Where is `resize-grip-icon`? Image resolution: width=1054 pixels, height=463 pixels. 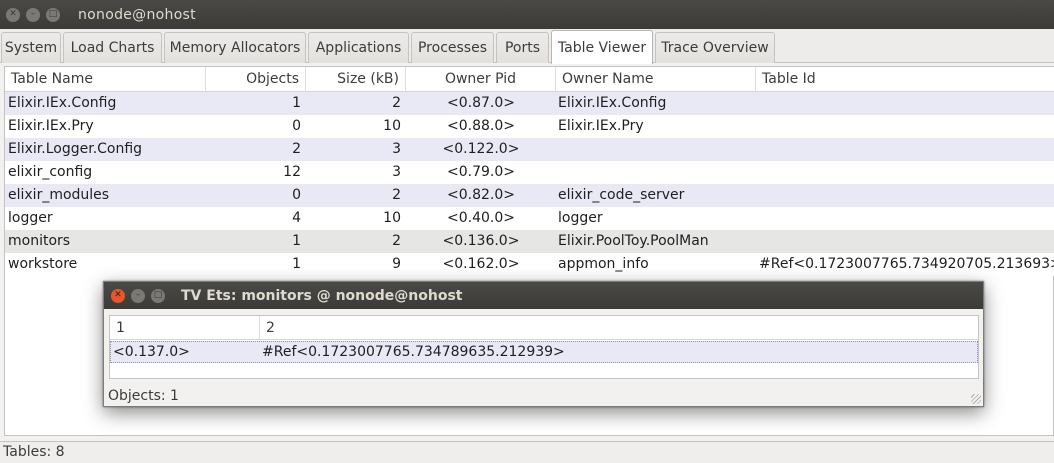 resize-grip-icon is located at coordinates (976, 399).